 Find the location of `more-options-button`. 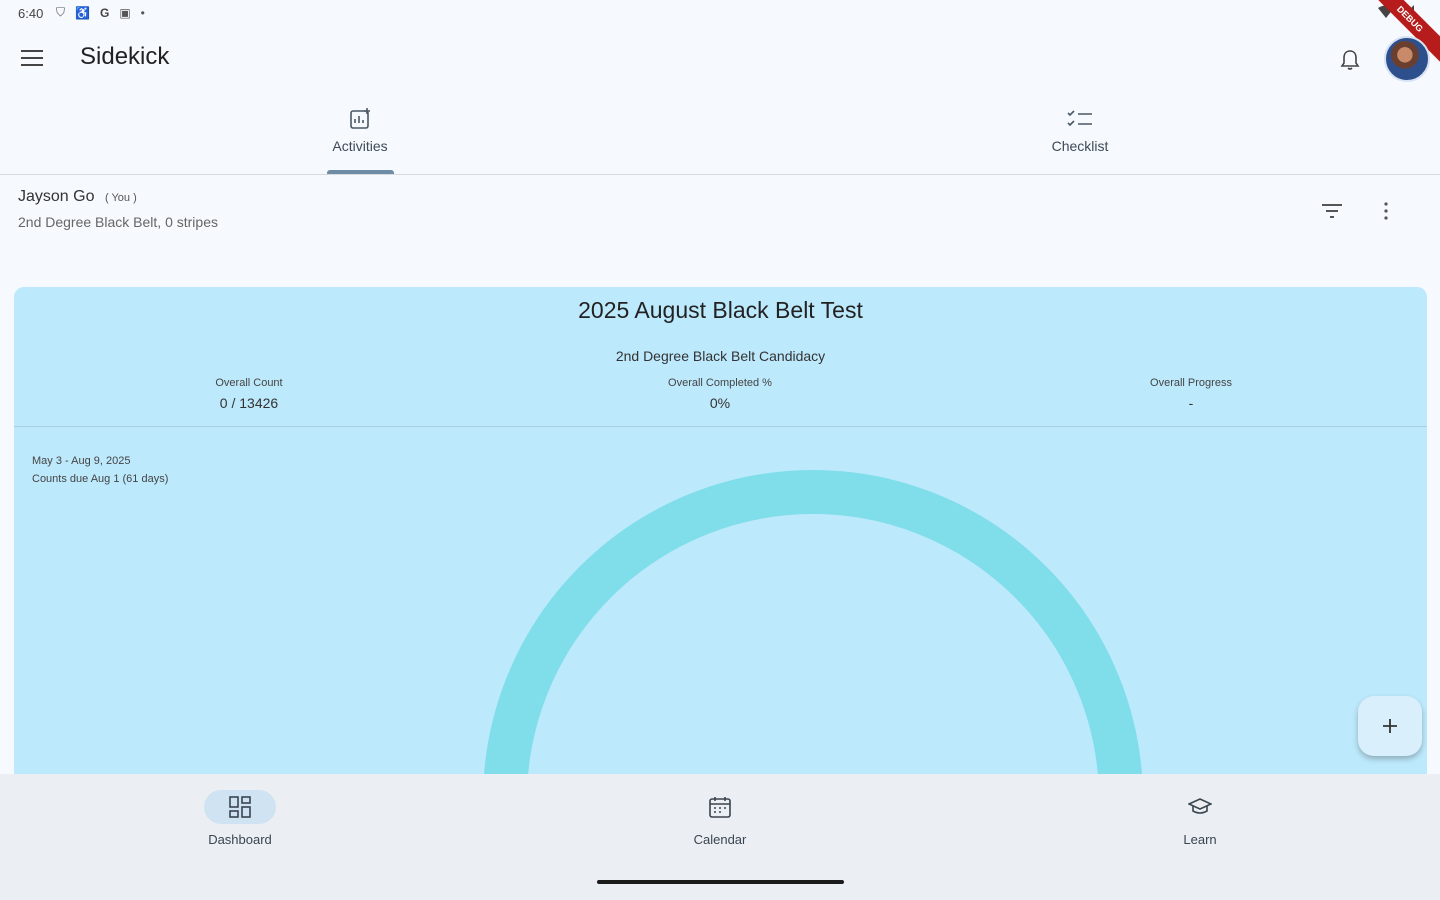

more-options-button is located at coordinates (1386, 211).